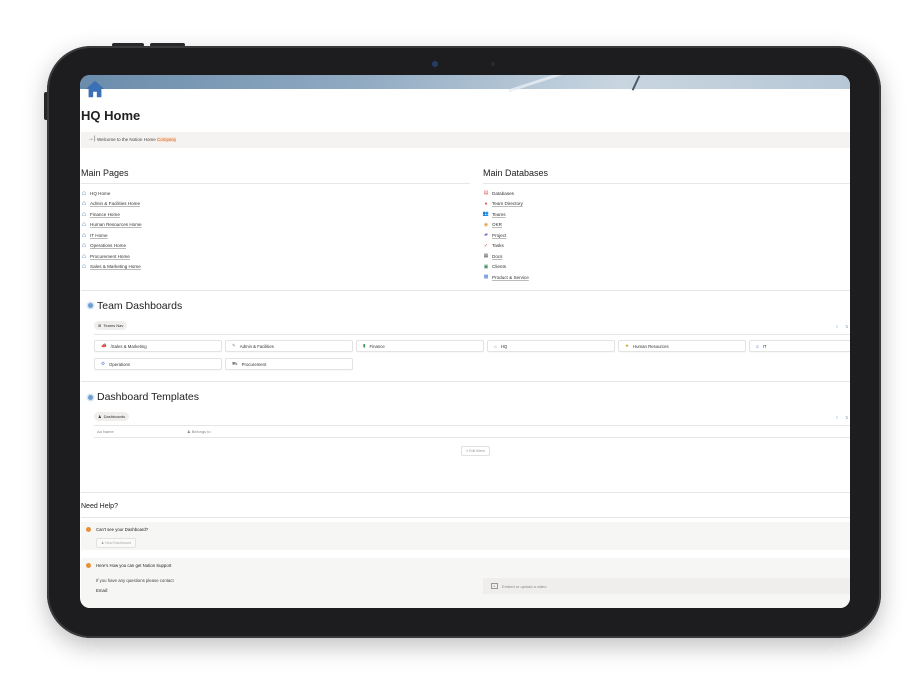 The image size is (921, 674). Describe the element at coordinates (111, 193) in the screenshot. I see `main-page-item: ⌂ HQ Home` at that location.